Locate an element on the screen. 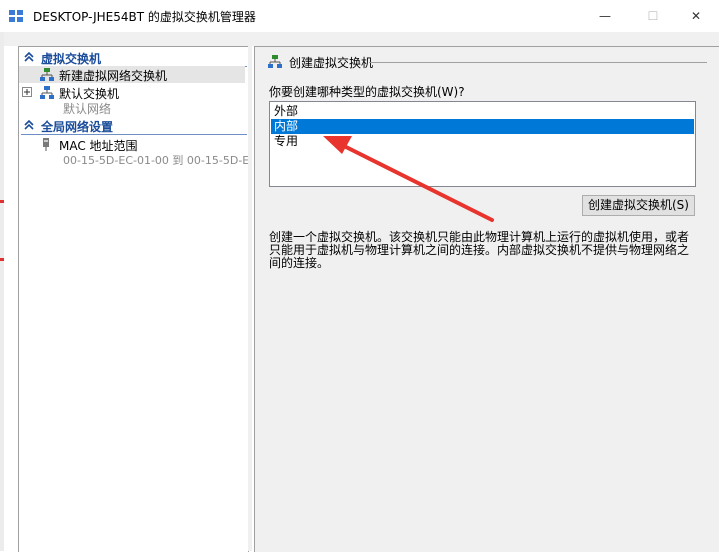 Image resolution: width=719 pixels, height=552 pixels. close-icon: ✕ is located at coordinates (696, 16).